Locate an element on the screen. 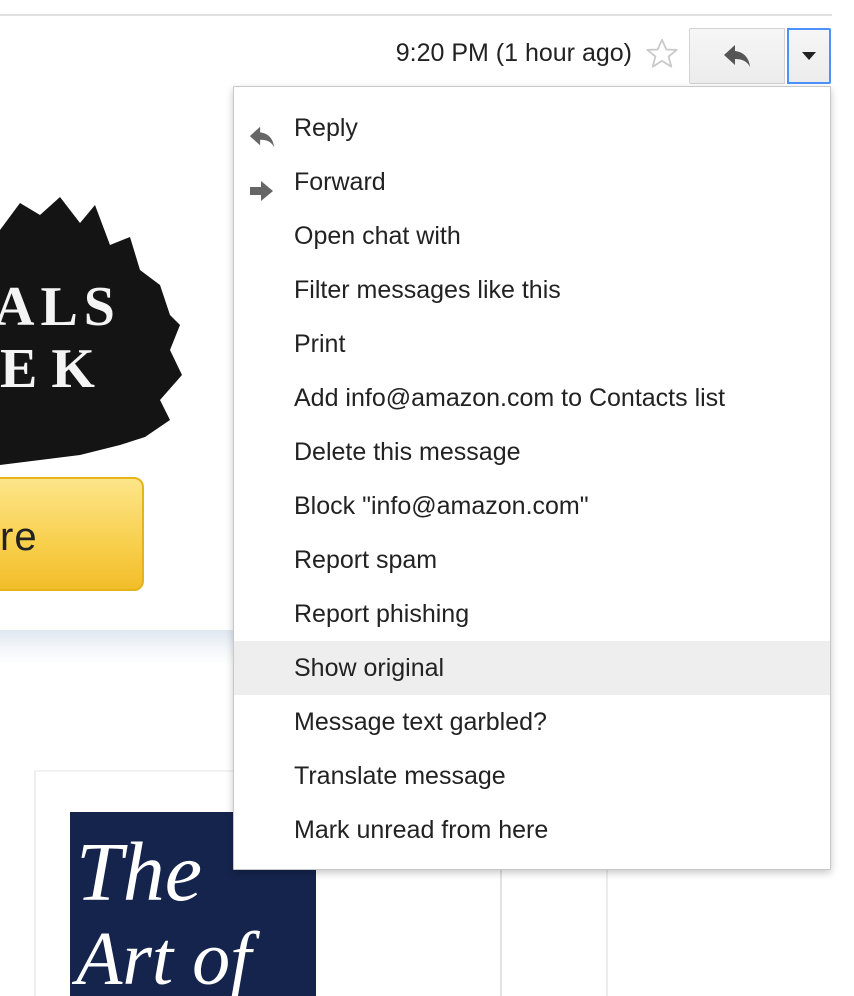 The width and height of the screenshot is (854, 996). more-options-button is located at coordinates (809, 56).